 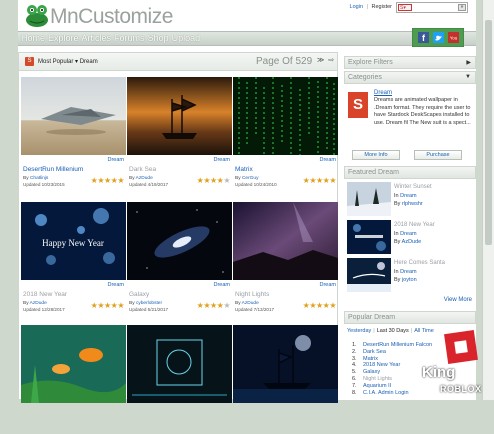 I want to click on more-info-button: More Info, so click(x=376, y=155).